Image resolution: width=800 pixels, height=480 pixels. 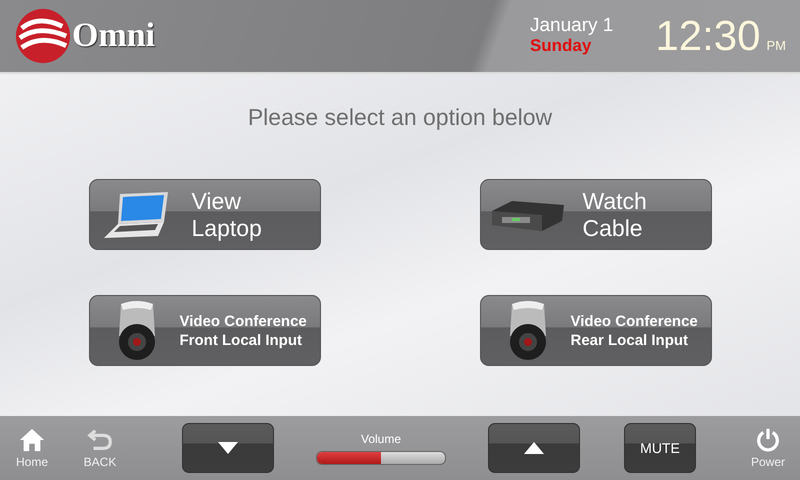 What do you see at coordinates (114, 36) in the screenshot?
I see `logo-text: Omni` at bounding box center [114, 36].